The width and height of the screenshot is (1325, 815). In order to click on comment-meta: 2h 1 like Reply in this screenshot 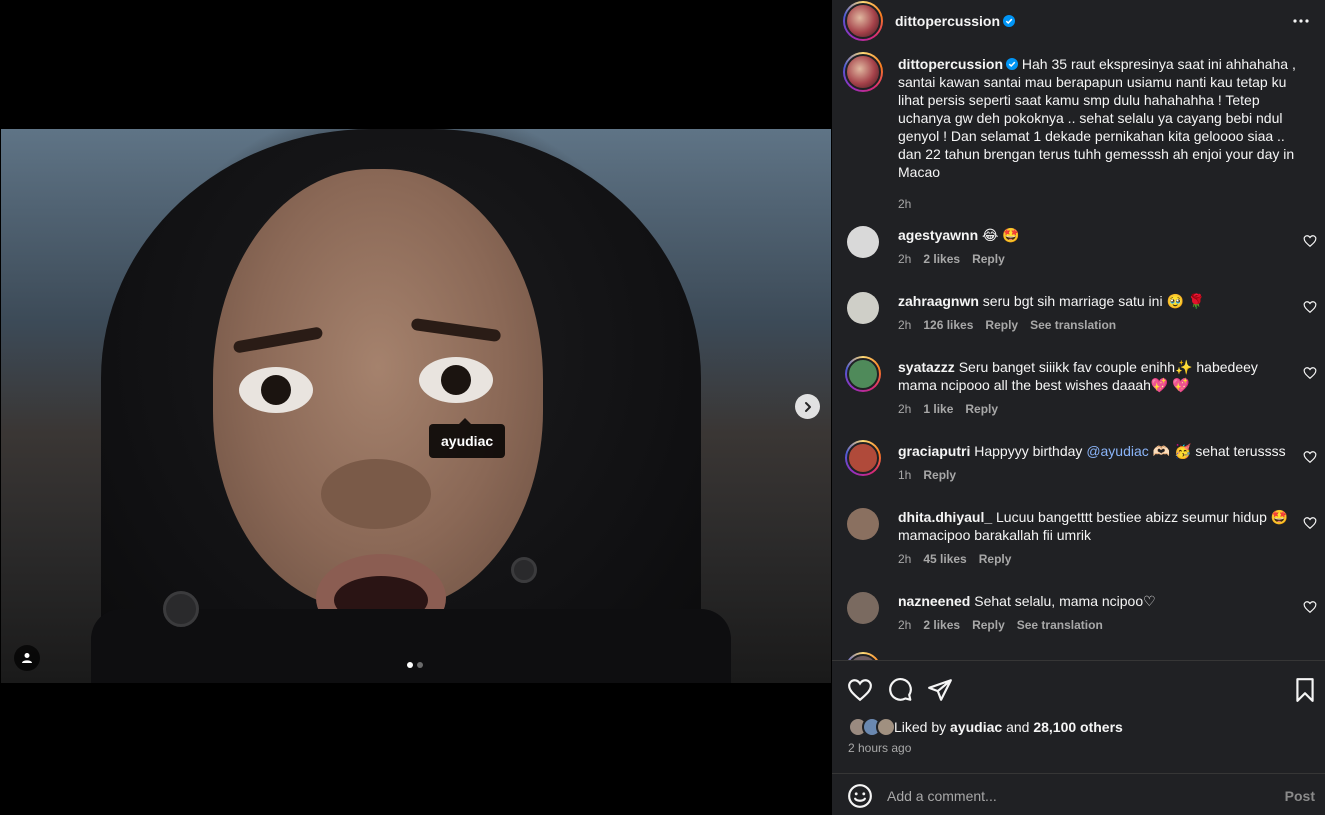, I will do `click(948, 409)`.